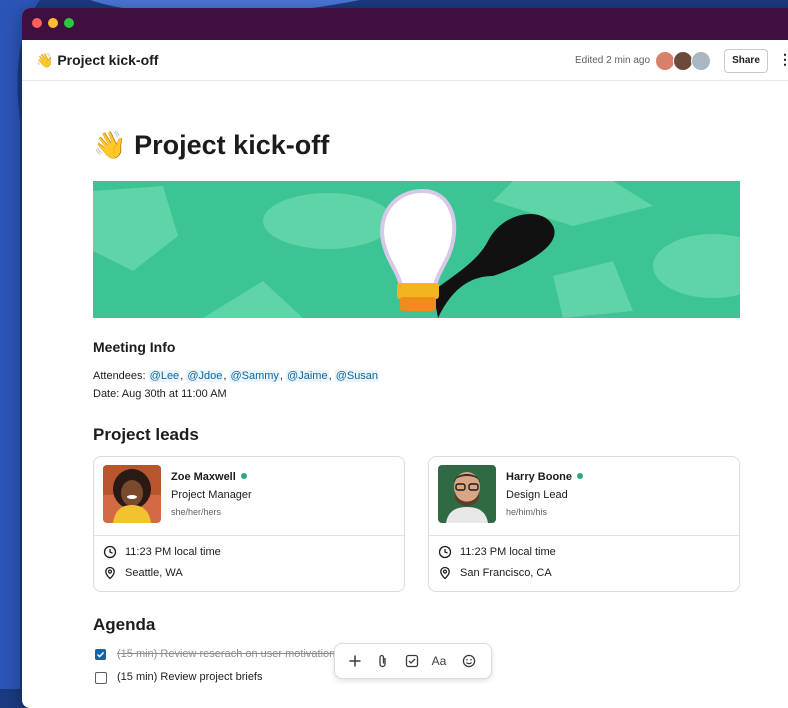 This screenshot has width=788, height=708. I want to click on mention-jaime: @Jaime, so click(307, 376).